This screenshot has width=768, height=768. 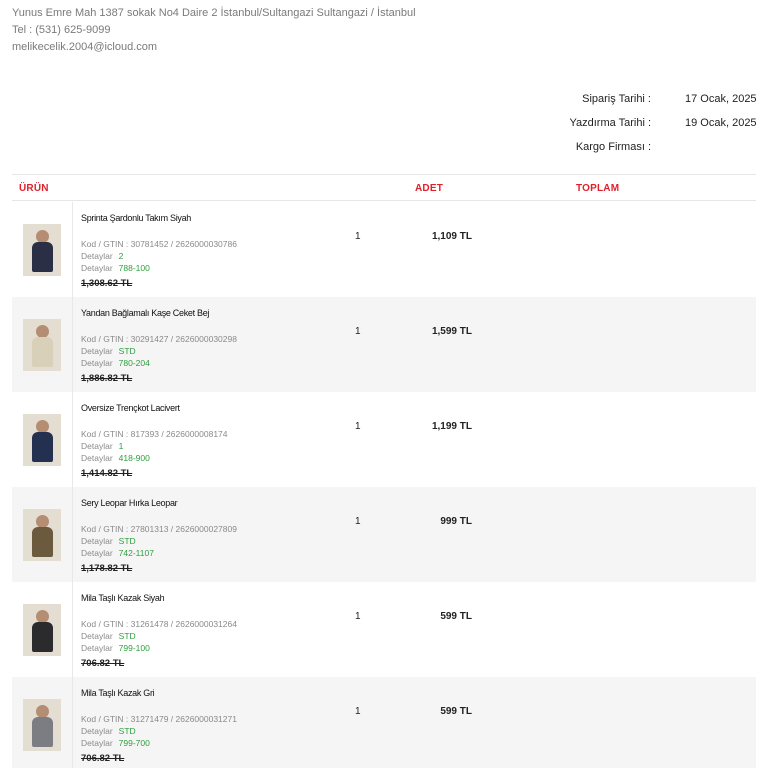 I want to click on product-code-value: 27801313 / 2626000027809, so click(x=183, y=529).